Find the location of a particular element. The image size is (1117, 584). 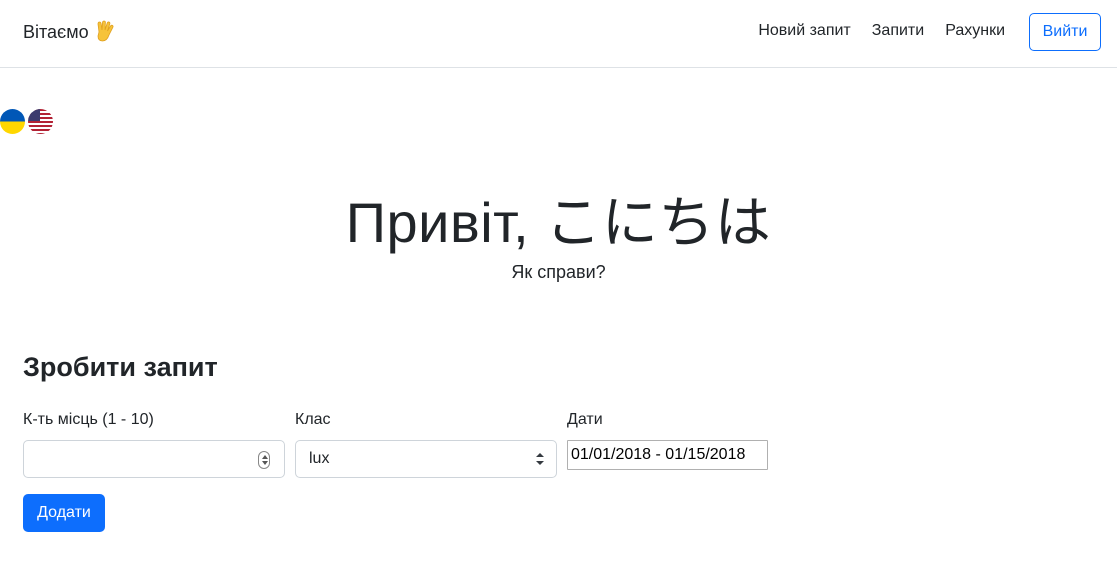

logout-button: Вийти is located at coordinates (1065, 32).